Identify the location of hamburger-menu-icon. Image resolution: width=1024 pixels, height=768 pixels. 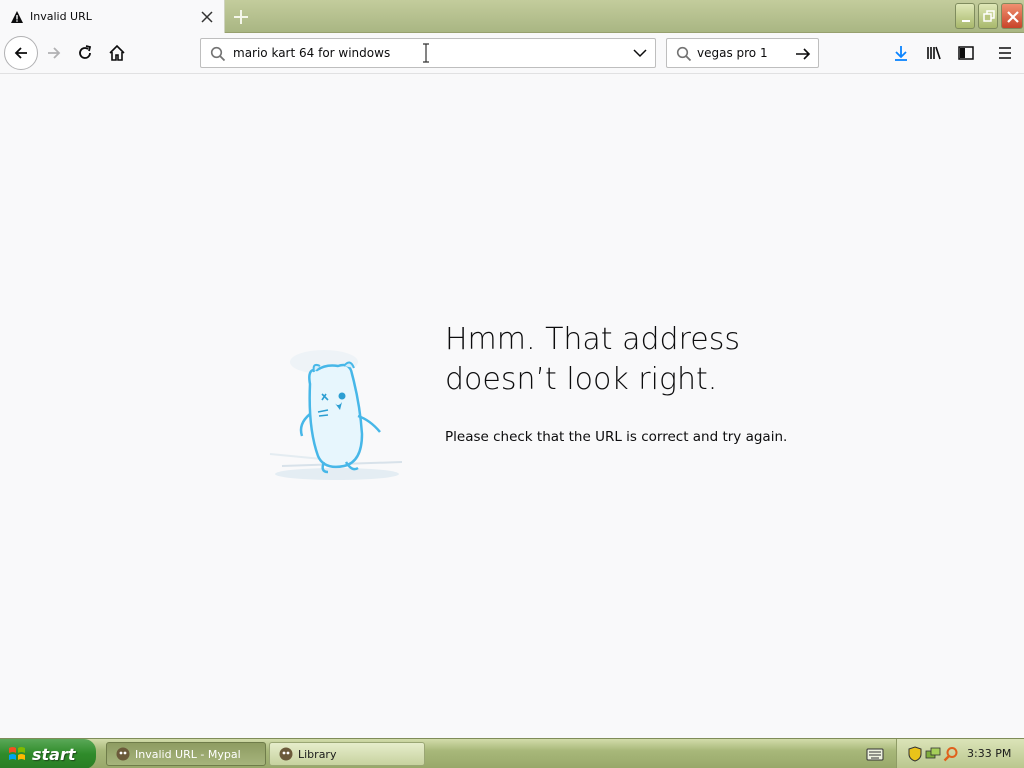
(1005, 53).